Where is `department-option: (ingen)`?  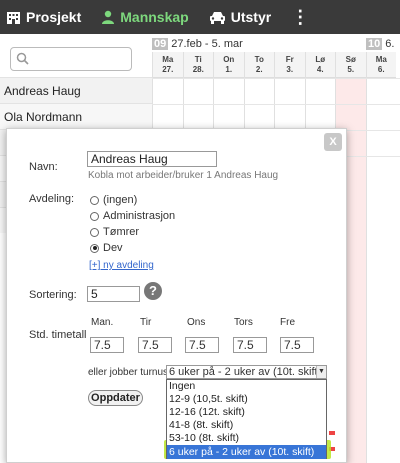 department-option: (ingen) is located at coordinates (113, 200).